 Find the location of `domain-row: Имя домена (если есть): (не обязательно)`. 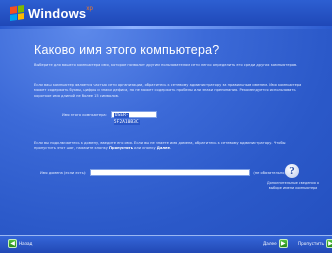

domain-row: Имя домена (если есть): (не обязательно) is located at coordinates (163, 172).